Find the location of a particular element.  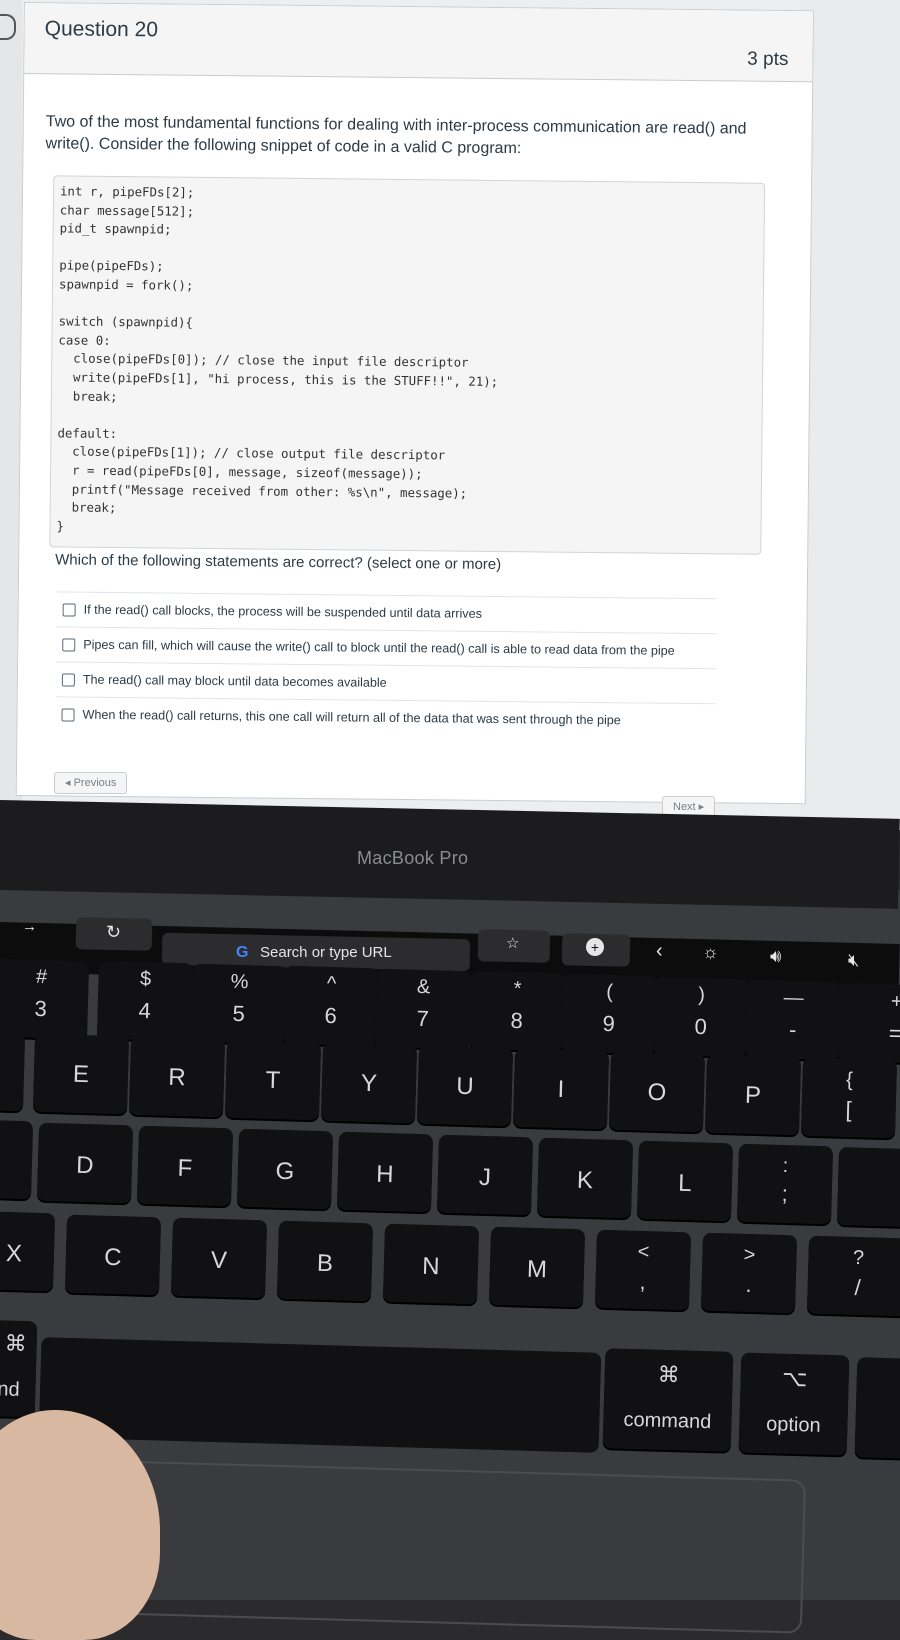

key-minus-top: — is located at coordinates (793, 998).